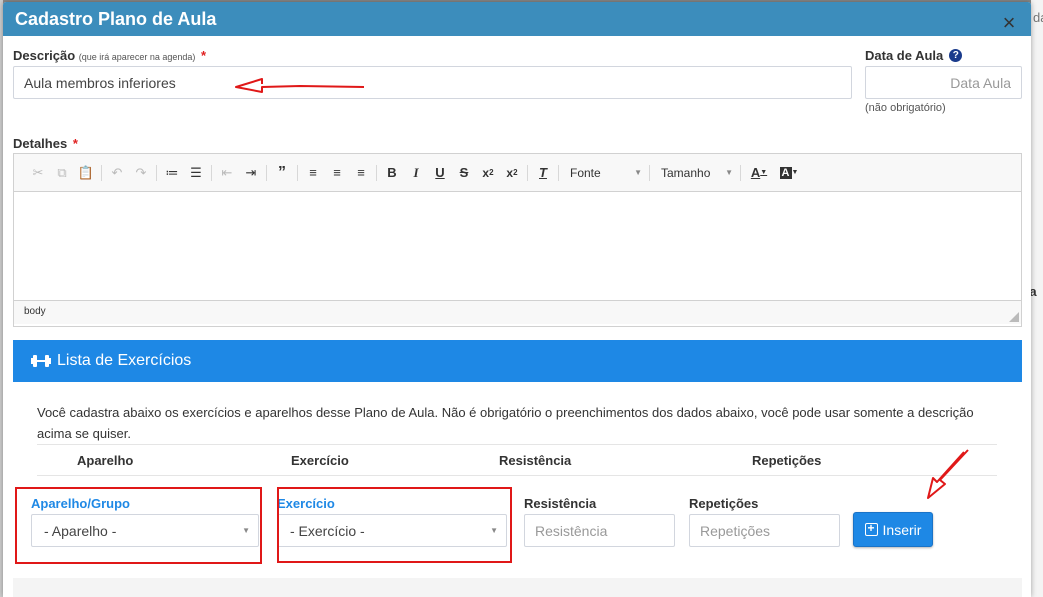  What do you see at coordinates (948, 474) in the screenshot?
I see `annotation-arrow-down` at bounding box center [948, 474].